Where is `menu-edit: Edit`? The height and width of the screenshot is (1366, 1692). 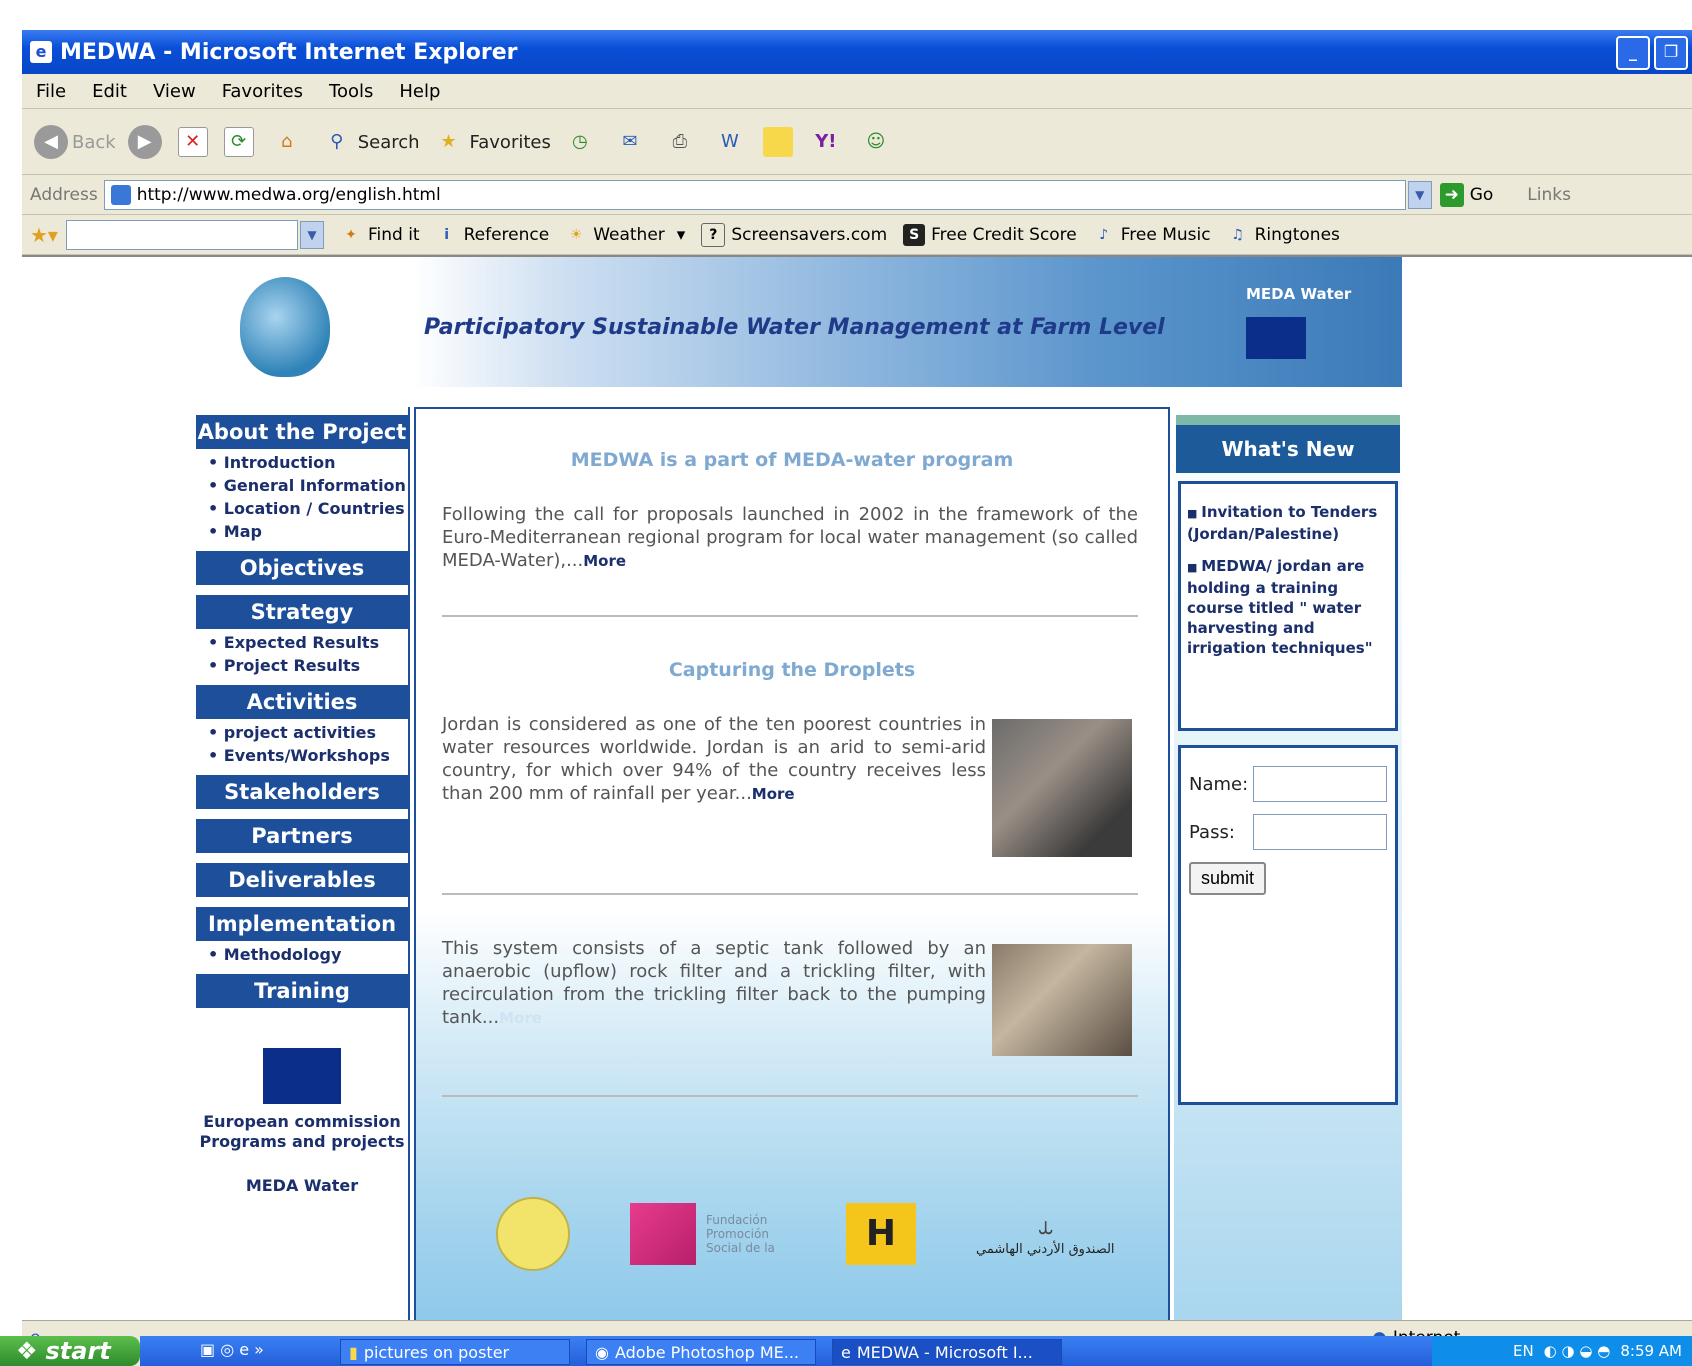 menu-edit: Edit is located at coordinates (109, 91).